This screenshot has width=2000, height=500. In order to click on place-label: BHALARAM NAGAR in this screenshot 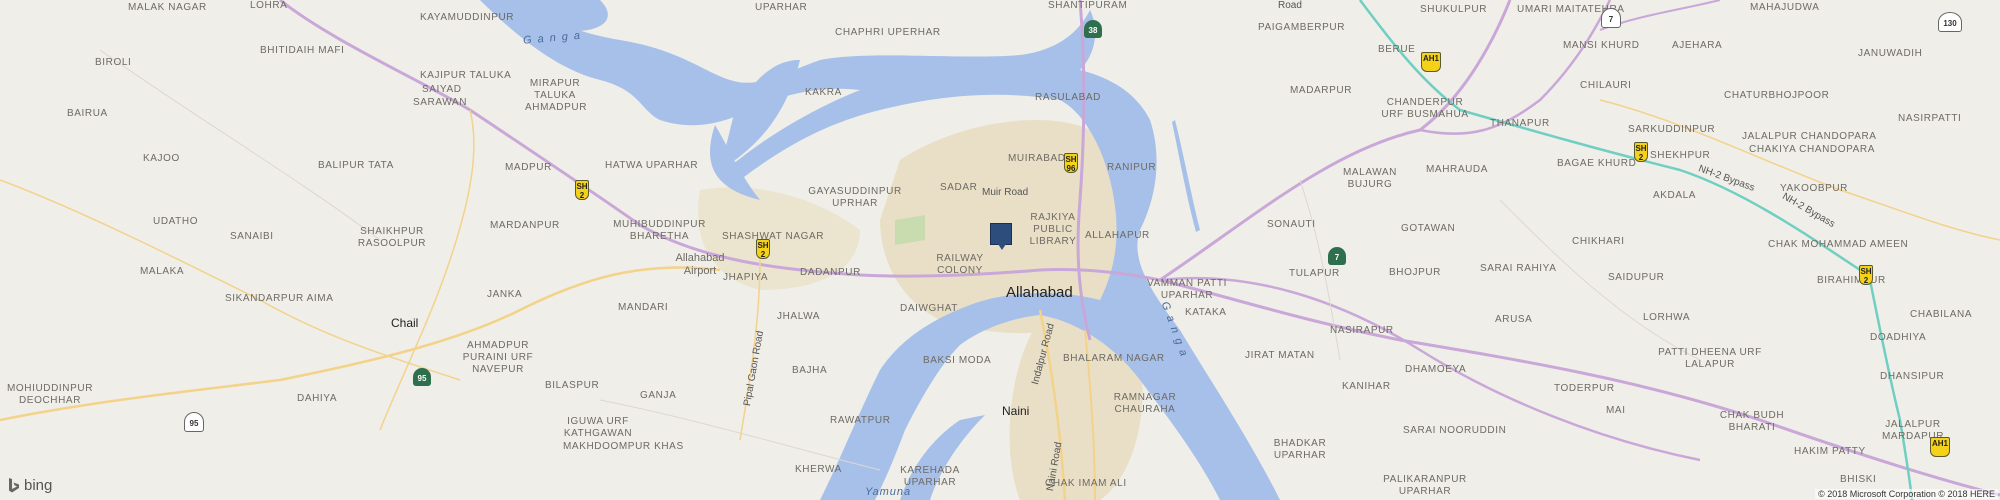, I will do `click(1114, 358)`.